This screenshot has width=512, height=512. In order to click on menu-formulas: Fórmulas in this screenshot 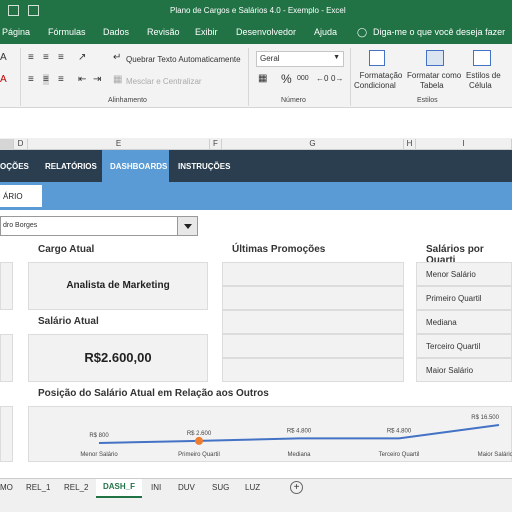, I will do `click(67, 32)`.